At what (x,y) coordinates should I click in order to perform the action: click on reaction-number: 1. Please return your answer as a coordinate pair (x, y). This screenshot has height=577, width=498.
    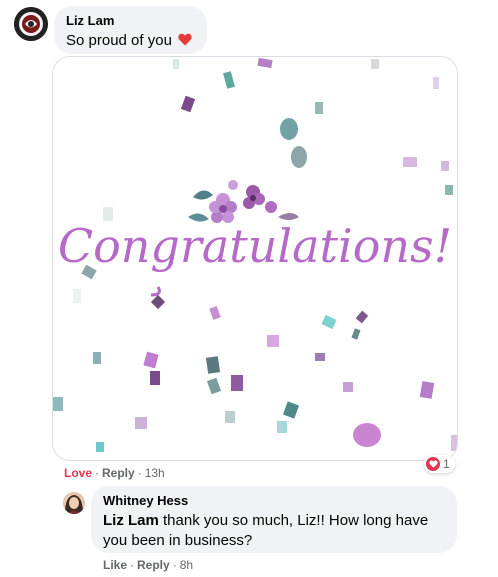
    Looking at the image, I should click on (446, 464).